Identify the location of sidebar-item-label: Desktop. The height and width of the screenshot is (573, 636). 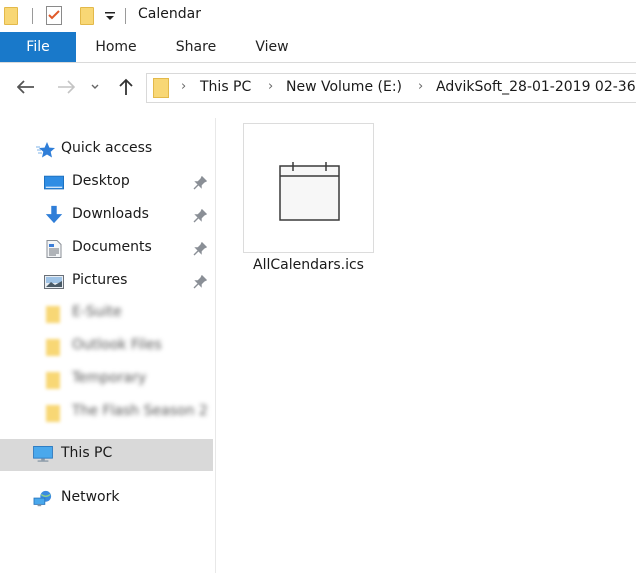
(101, 181).